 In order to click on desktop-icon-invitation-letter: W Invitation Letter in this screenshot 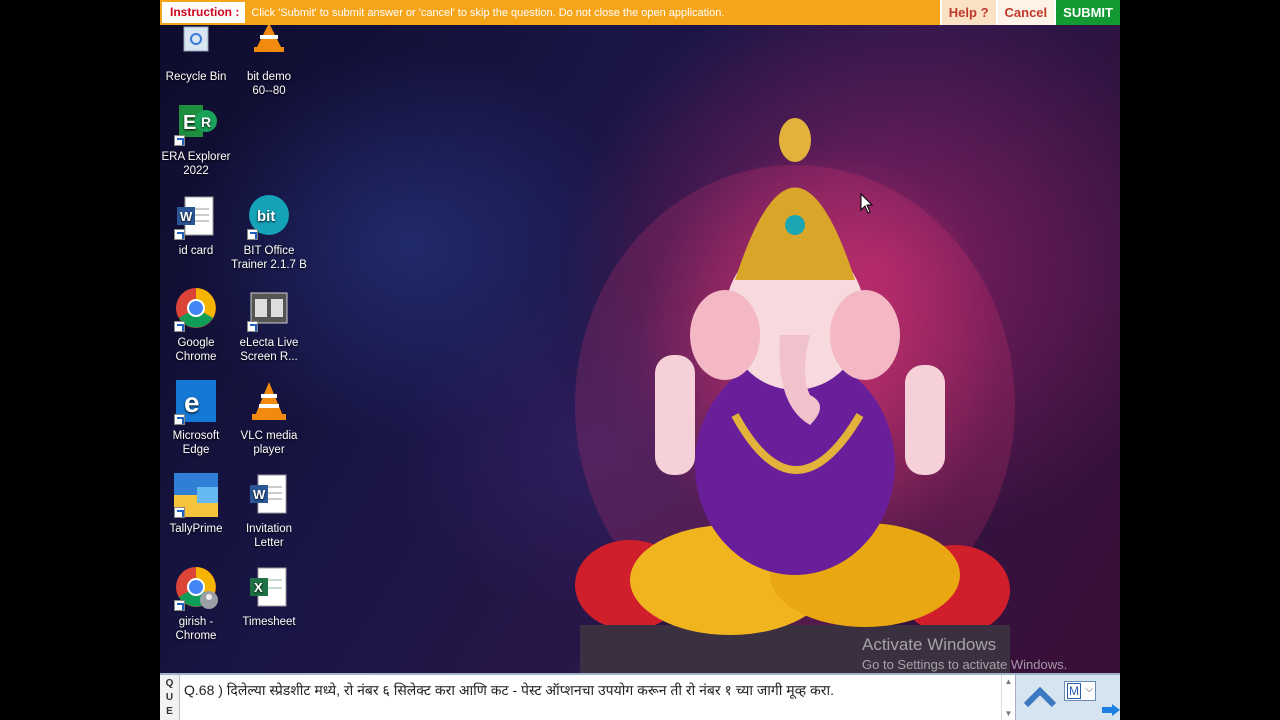, I will do `click(269, 511)`.